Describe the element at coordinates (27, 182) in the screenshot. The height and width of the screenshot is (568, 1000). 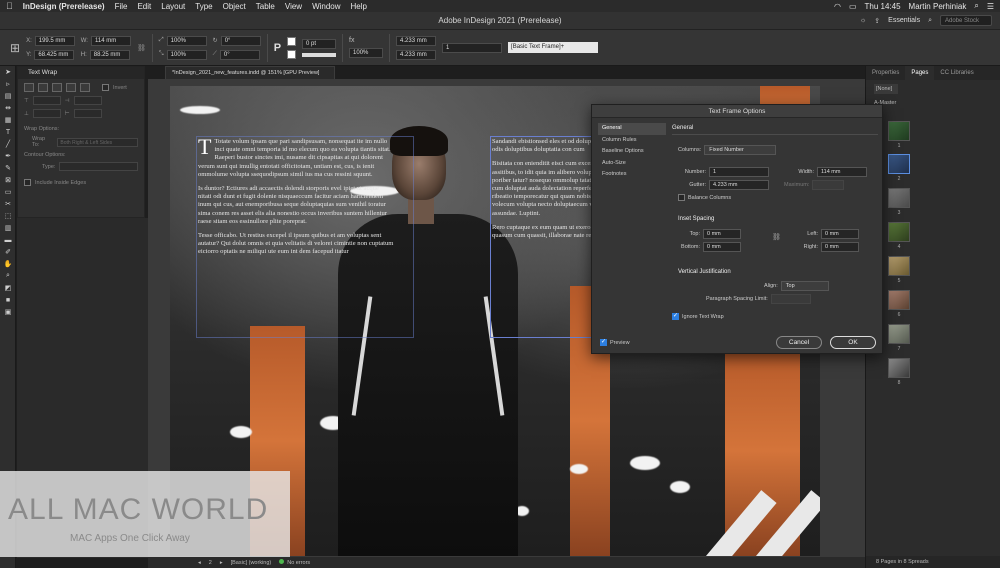
I see `include-inside-edges-checkbox` at that location.